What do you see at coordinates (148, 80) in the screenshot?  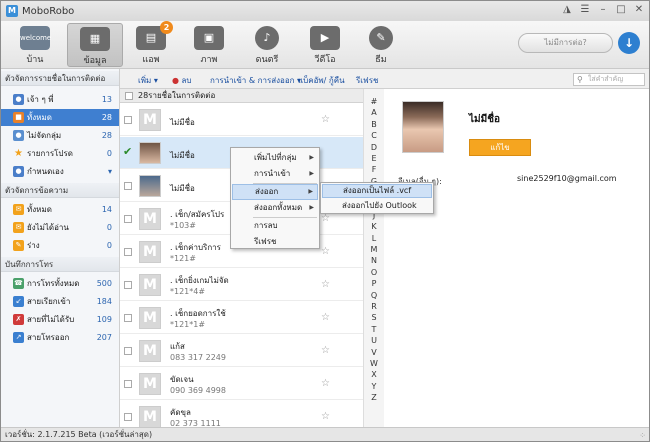 I see `add-button: เพิ่ม ▾` at bounding box center [148, 80].